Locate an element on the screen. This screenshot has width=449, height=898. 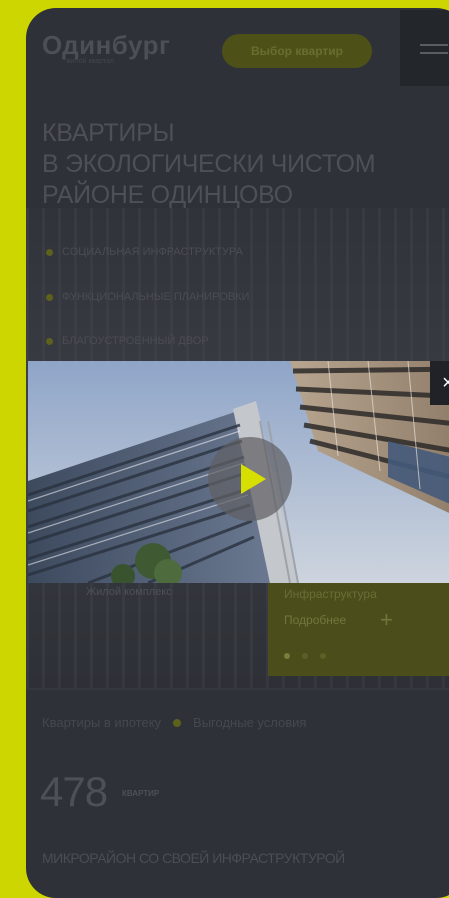
feature-item: Социальная инфраструктура is located at coordinates (144, 252).